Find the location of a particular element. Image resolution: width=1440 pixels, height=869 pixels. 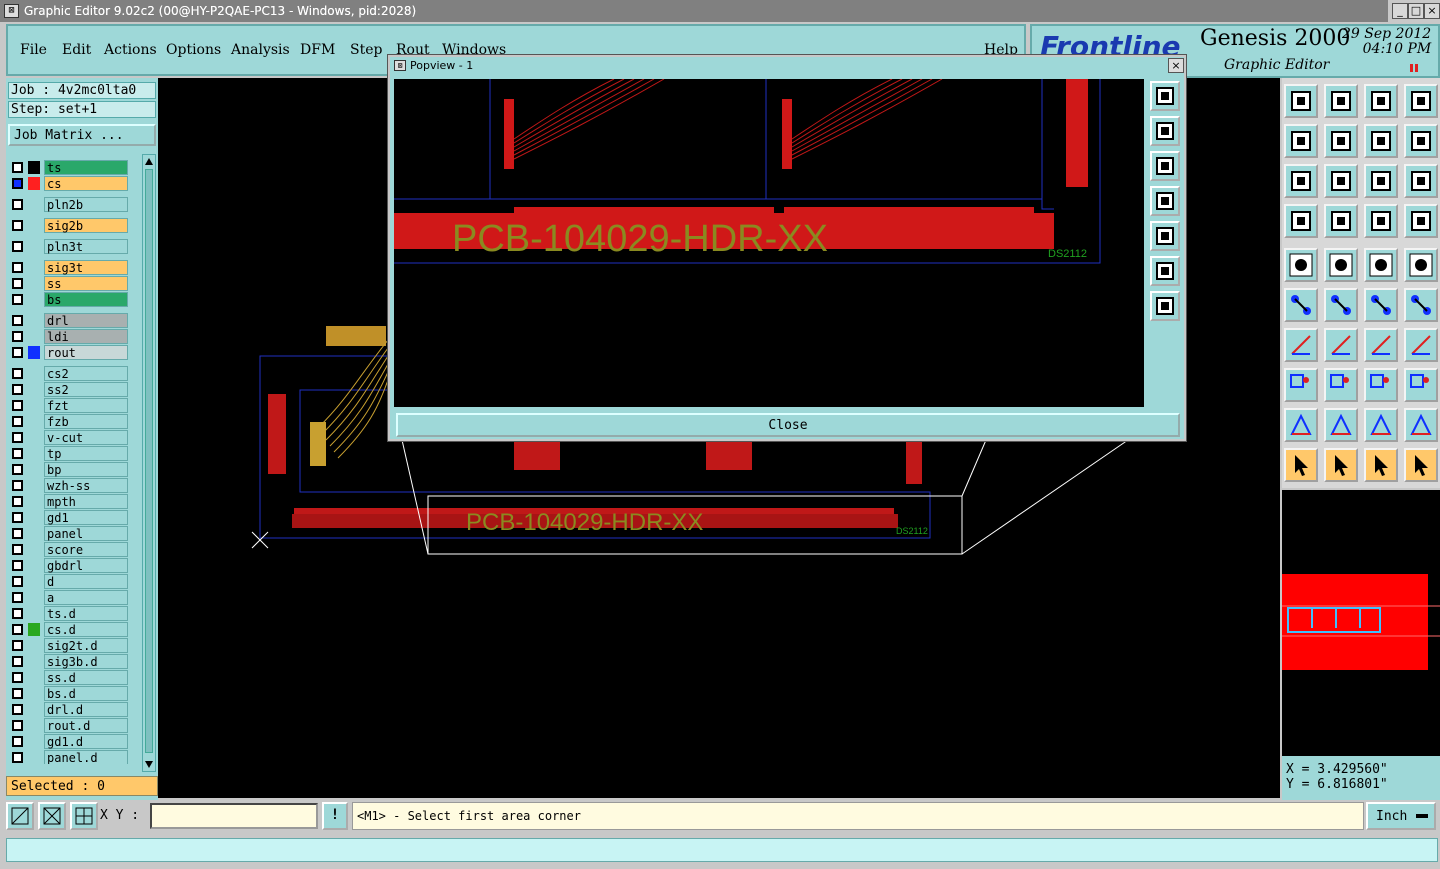

circle-tool-button is located at coordinates (1421, 265).